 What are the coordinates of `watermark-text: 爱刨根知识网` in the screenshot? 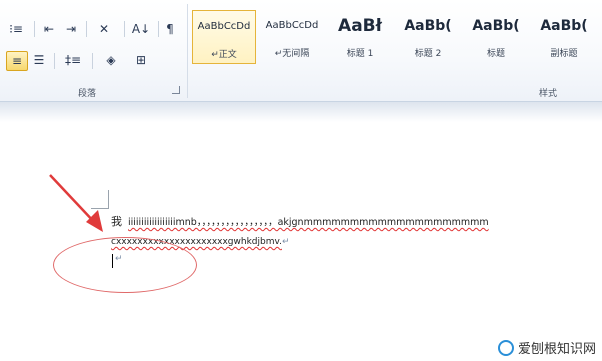 It's located at (556, 349).